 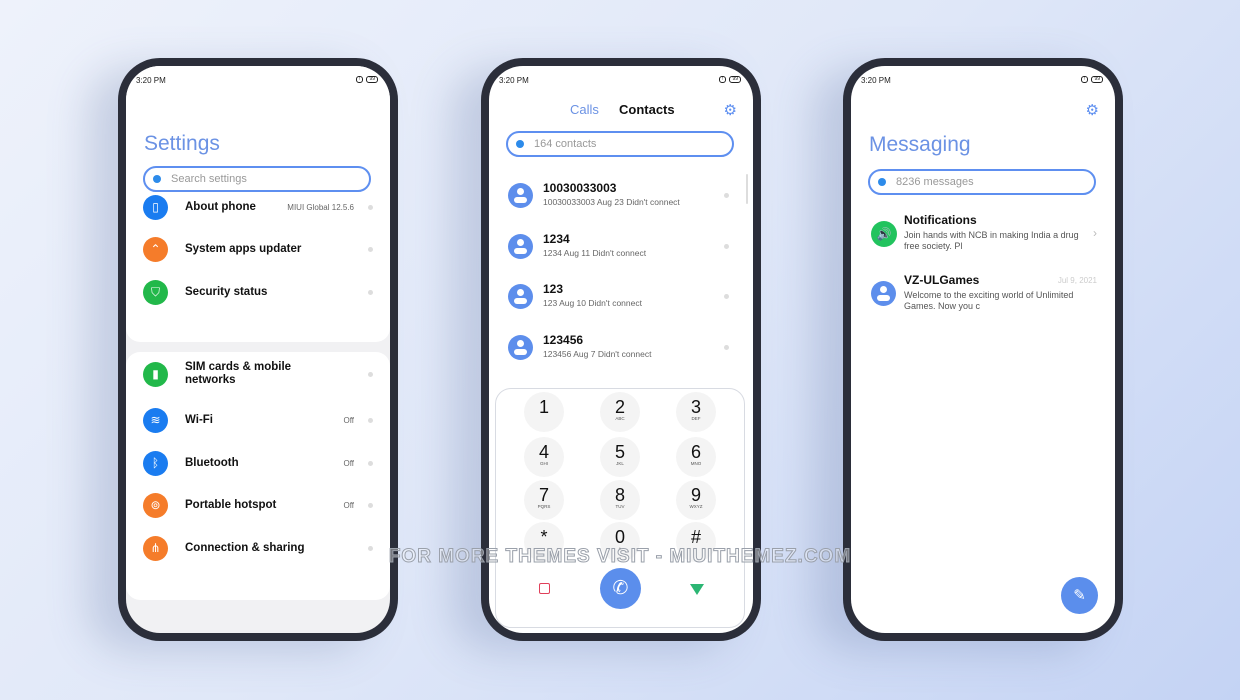 What do you see at coordinates (620, 557) in the screenshot?
I see `watermark: FOR MORE THEMES VISIT - MIUITHEMEZ.COM` at bounding box center [620, 557].